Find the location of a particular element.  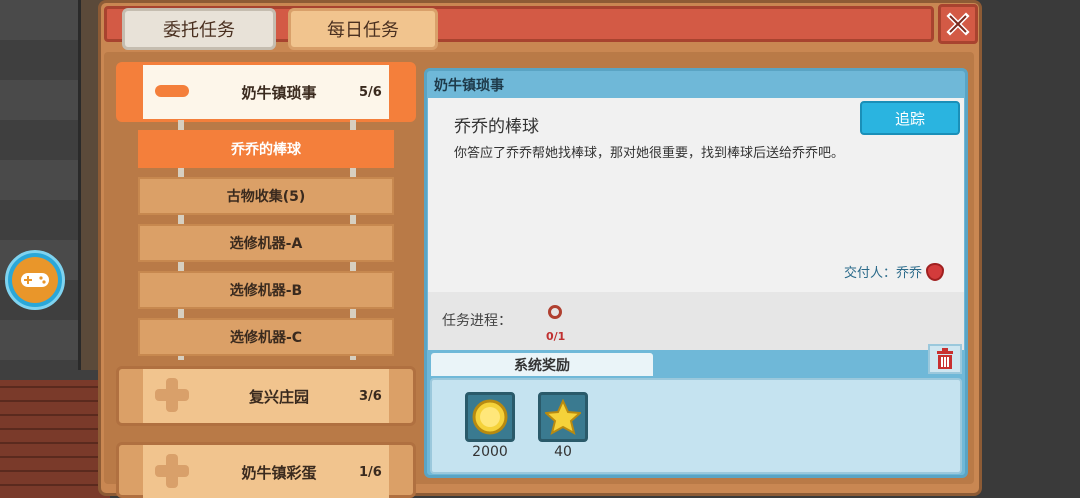

delete-button is located at coordinates (945, 359).